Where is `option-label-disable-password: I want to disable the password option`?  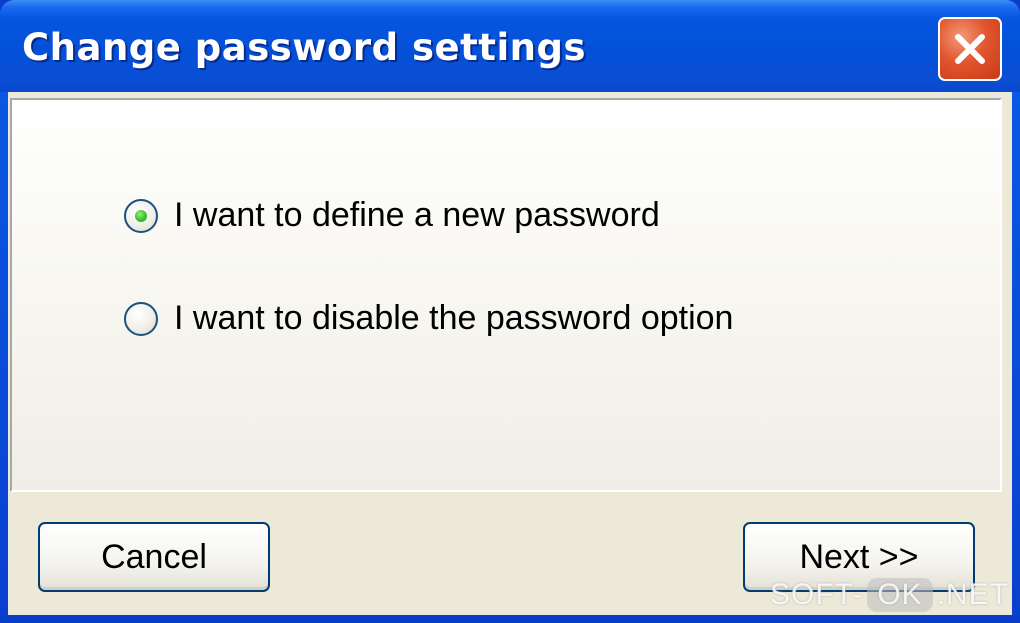 option-label-disable-password: I want to disable the password option is located at coordinates (454, 318).